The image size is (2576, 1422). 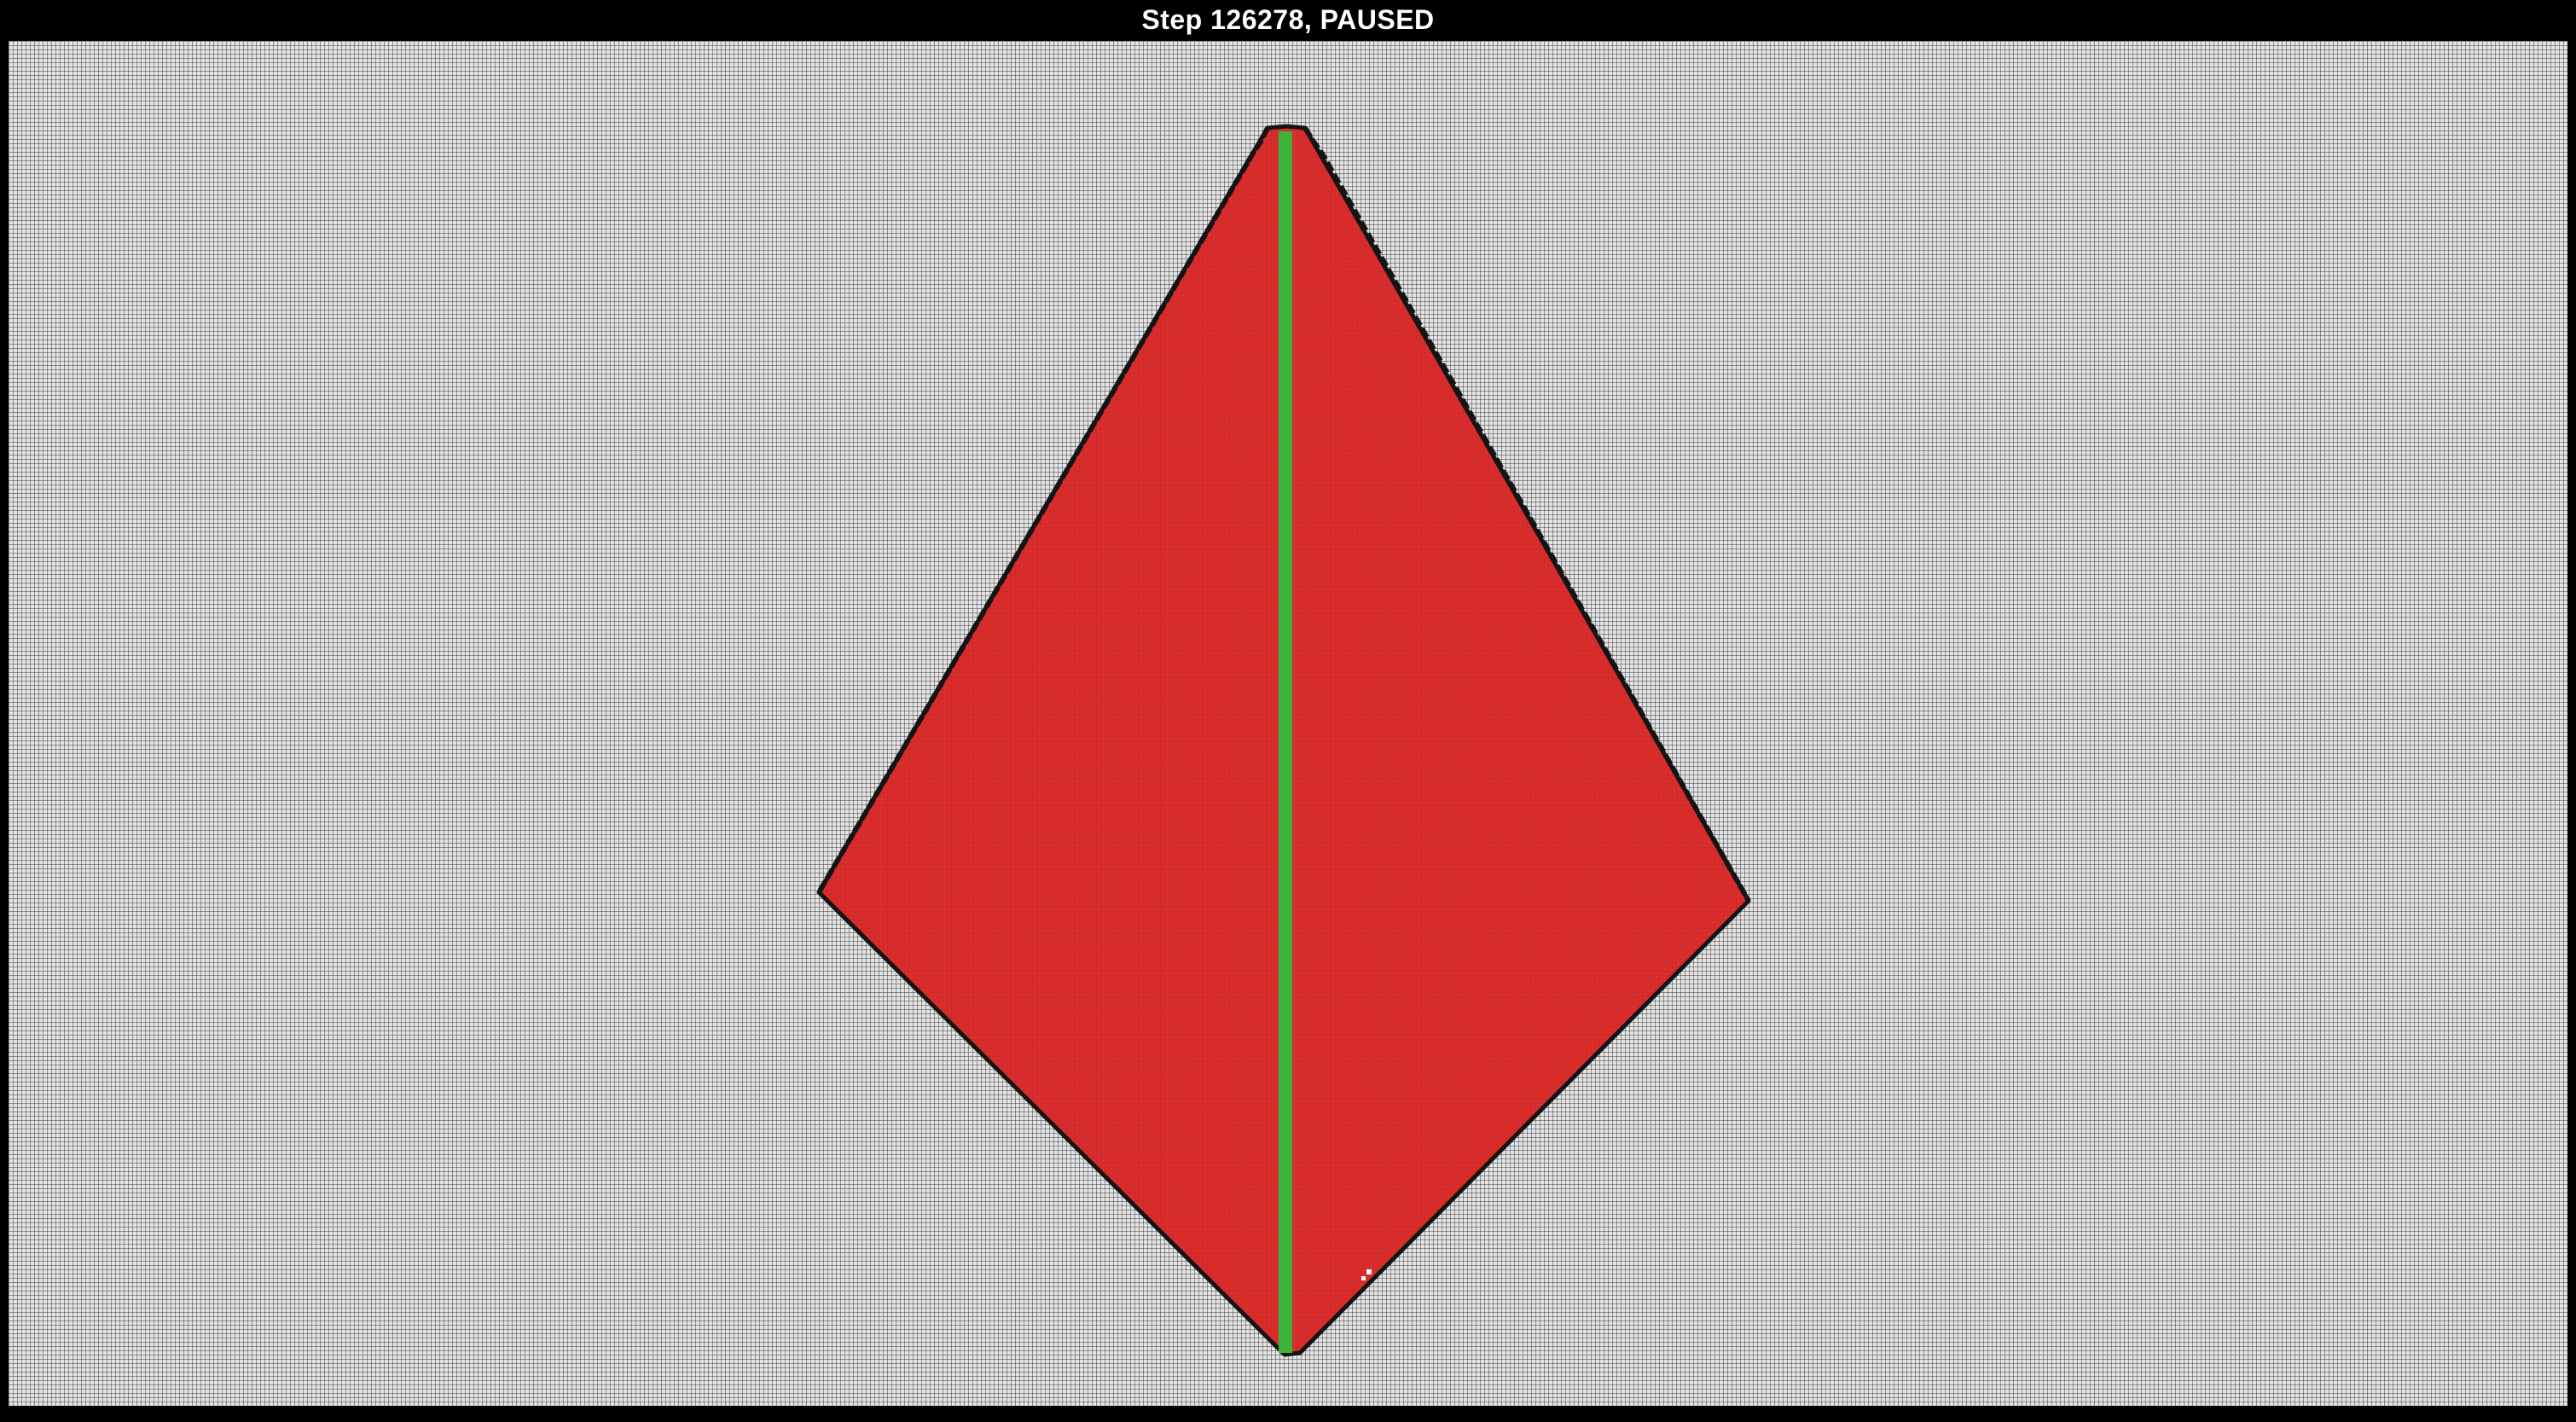 I want to click on title-bar: Step 126278, PAUSED, so click(x=1288, y=19).